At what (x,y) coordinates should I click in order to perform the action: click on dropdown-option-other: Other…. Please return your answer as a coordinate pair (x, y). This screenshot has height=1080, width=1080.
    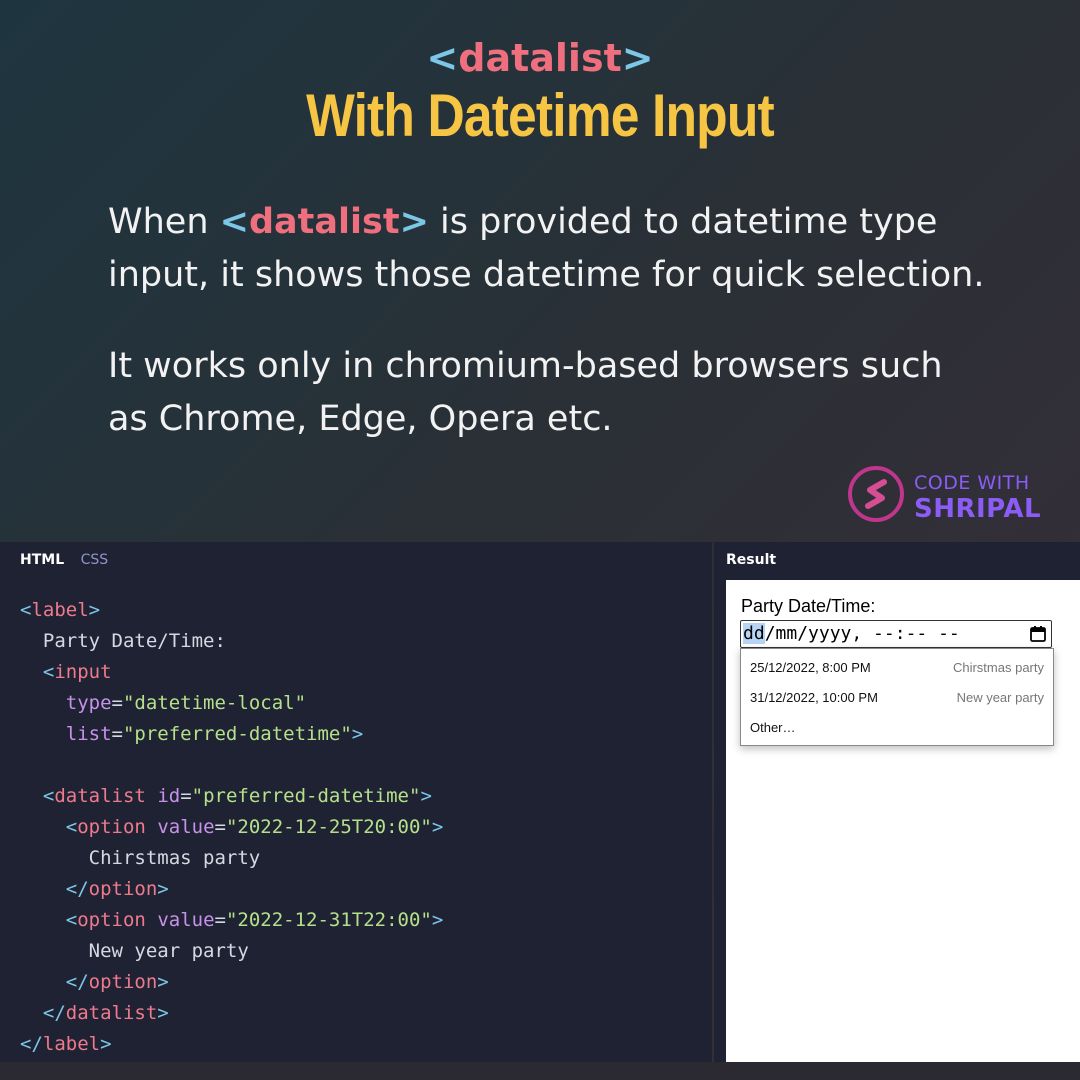
    Looking at the image, I should click on (897, 730).